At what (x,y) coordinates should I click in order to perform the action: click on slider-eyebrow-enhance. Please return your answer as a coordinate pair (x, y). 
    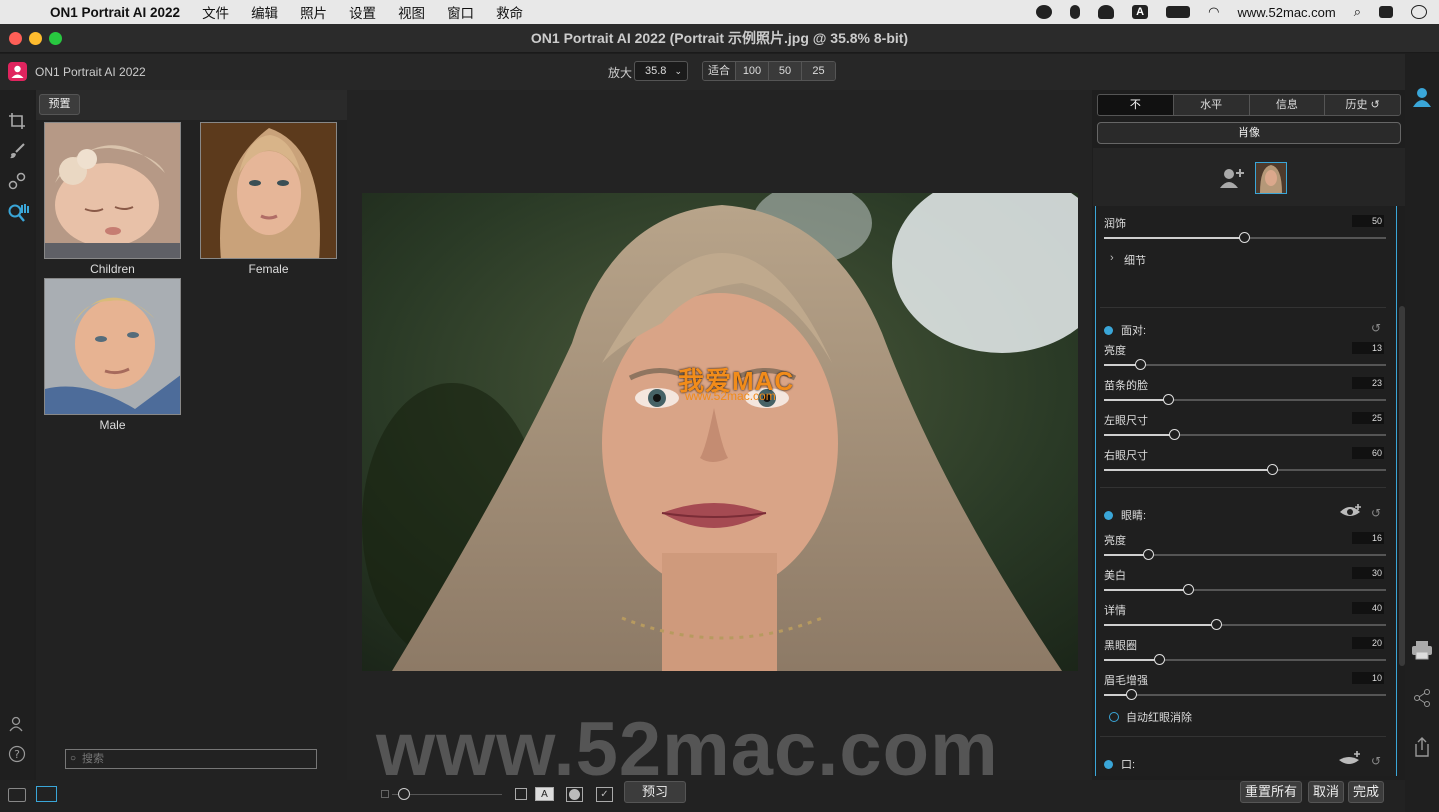
    Looking at the image, I should click on (1245, 694).